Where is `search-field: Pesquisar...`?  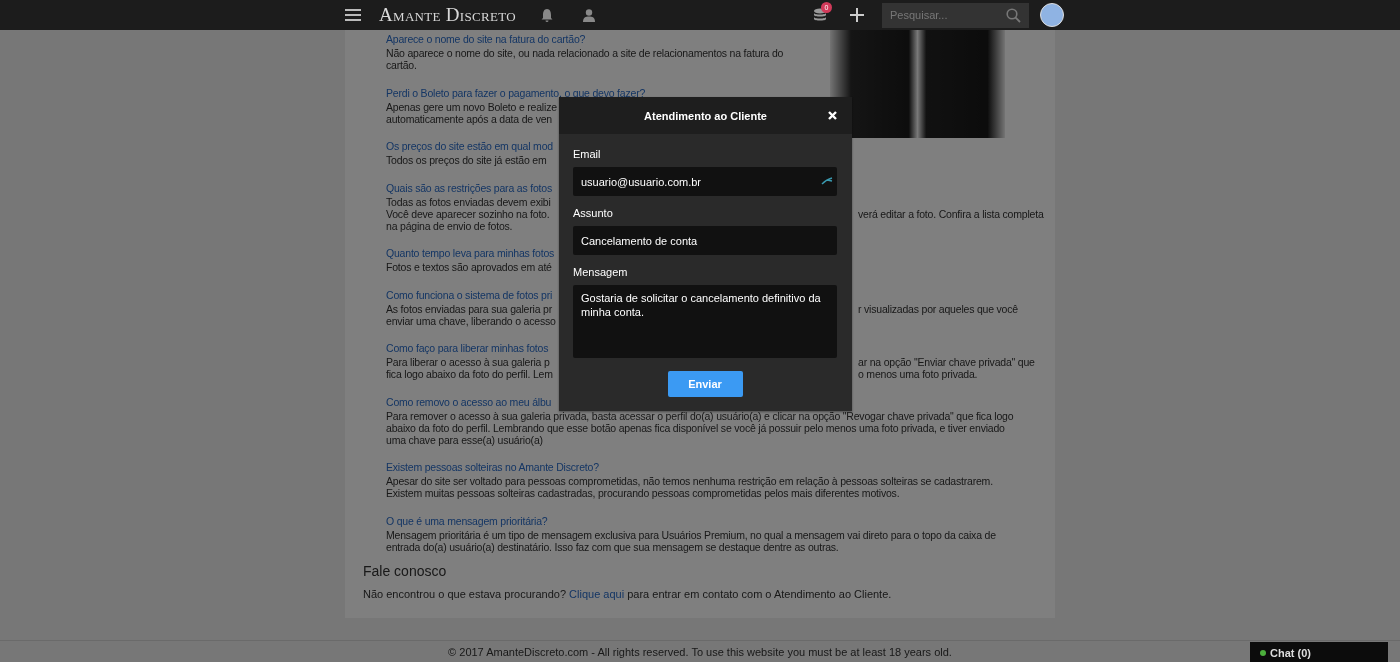 search-field: Pesquisar... is located at coordinates (955, 15).